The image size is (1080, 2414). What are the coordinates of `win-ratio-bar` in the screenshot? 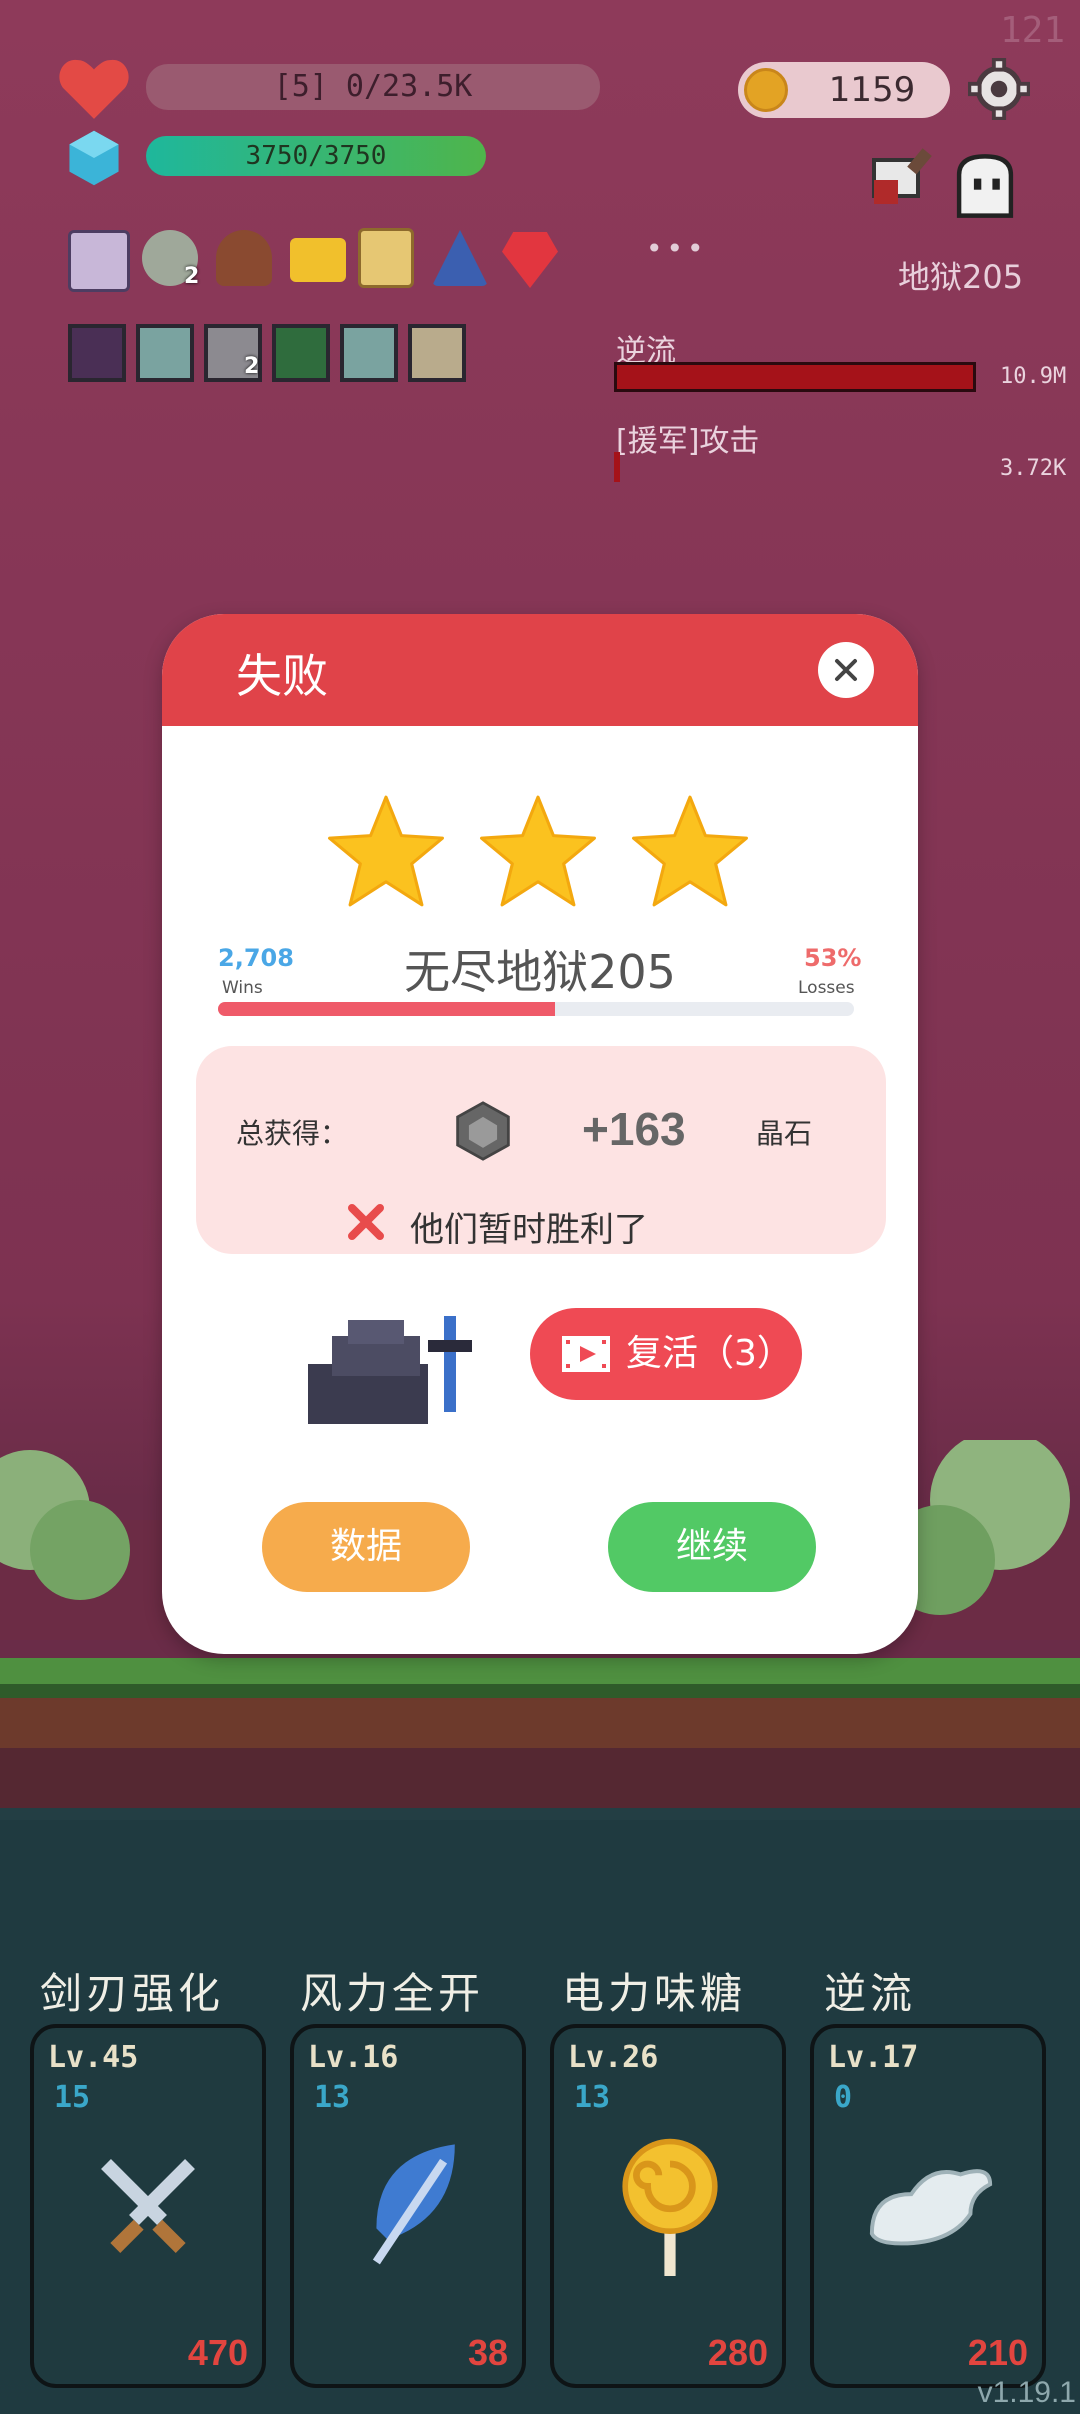 It's located at (536, 1009).